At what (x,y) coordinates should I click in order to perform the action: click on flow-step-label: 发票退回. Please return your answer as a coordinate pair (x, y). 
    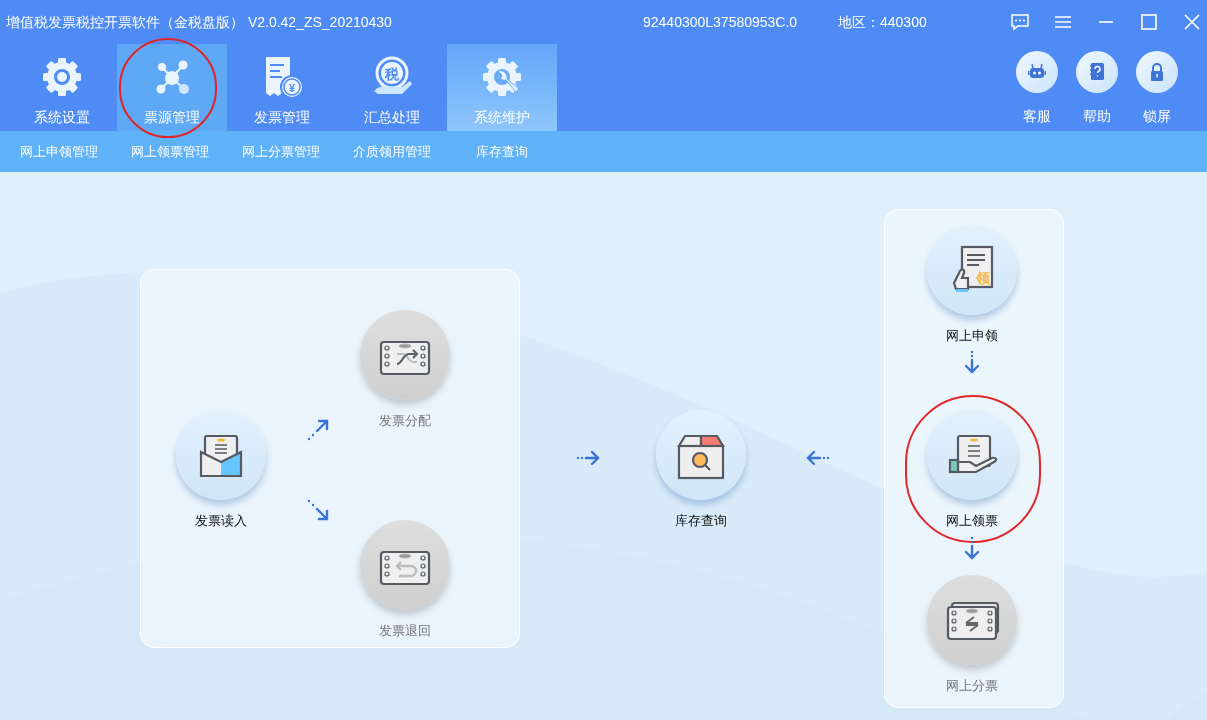
    Looking at the image, I should click on (405, 631).